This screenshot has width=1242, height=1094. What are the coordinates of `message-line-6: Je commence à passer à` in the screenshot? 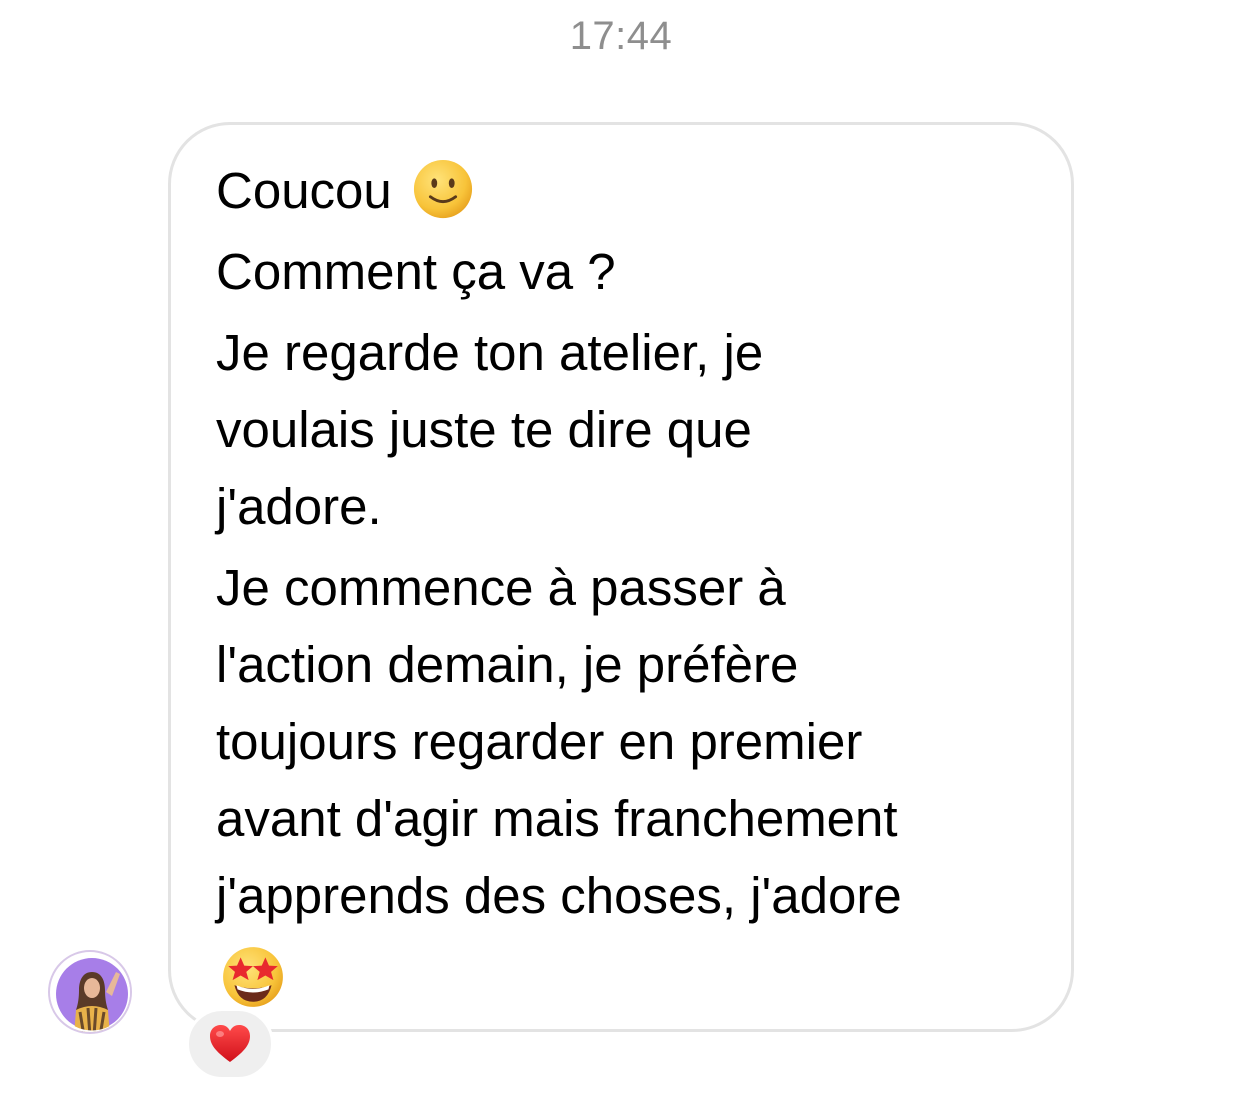 It's located at (501, 587).